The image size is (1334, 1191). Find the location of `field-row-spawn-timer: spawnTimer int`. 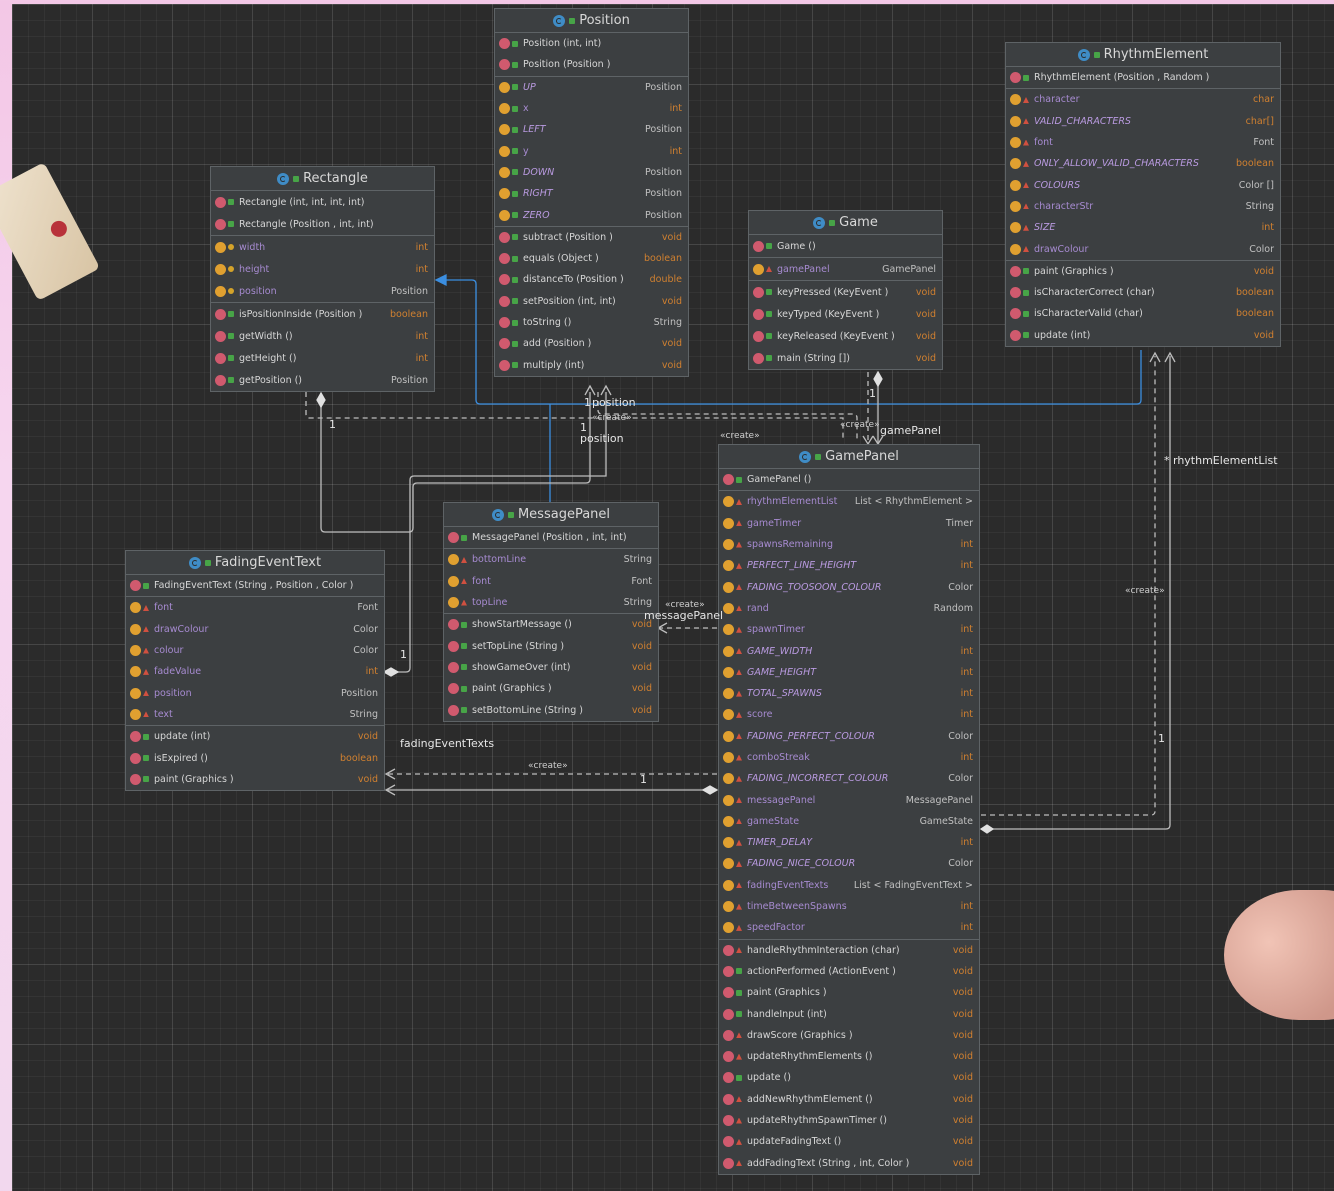

field-row-spawn-timer: spawnTimer int is located at coordinates (849, 629).